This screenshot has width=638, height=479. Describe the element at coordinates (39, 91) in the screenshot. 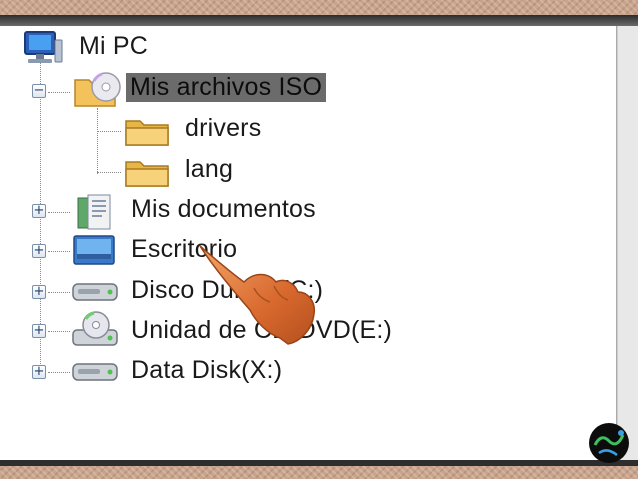

I see `collapse-toggle: −` at that location.